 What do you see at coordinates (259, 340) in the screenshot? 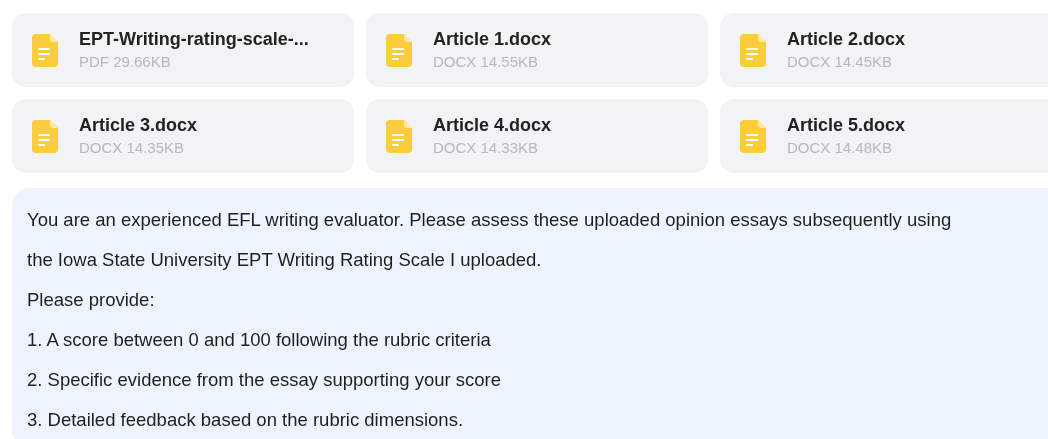
I see `message-text: 1. A score between 0 and 100 following the rubric criteria` at bounding box center [259, 340].